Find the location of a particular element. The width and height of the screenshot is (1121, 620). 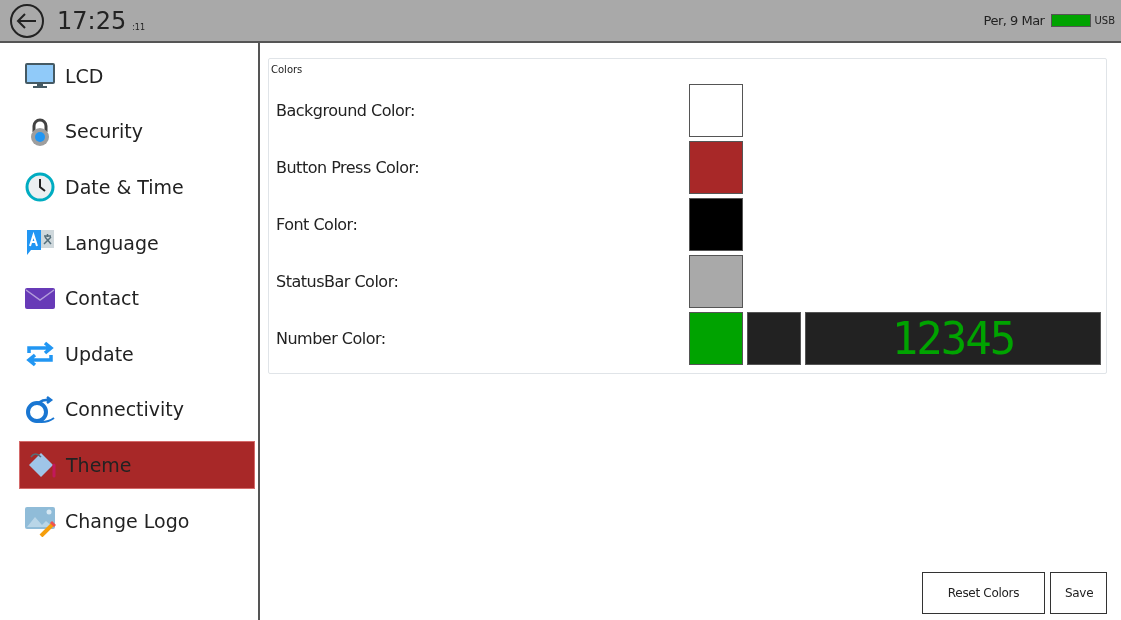

sidebar-item: Contact is located at coordinates (137, 298).